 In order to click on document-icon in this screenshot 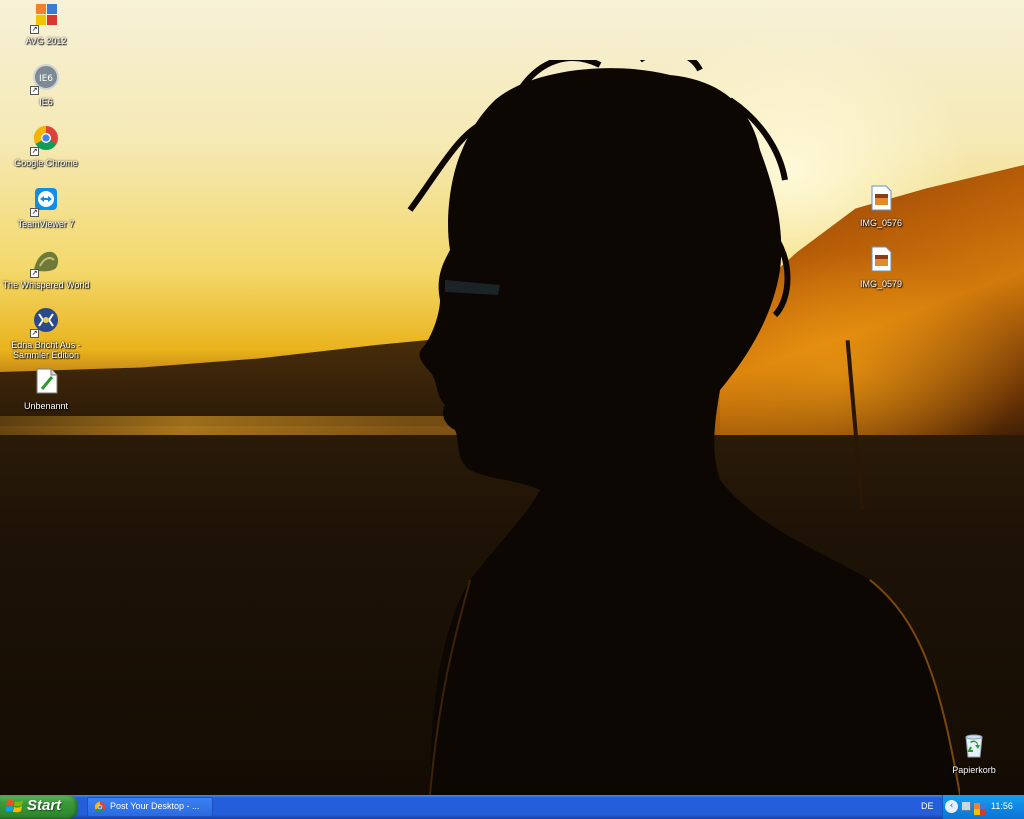, I will do `click(46, 383)`.